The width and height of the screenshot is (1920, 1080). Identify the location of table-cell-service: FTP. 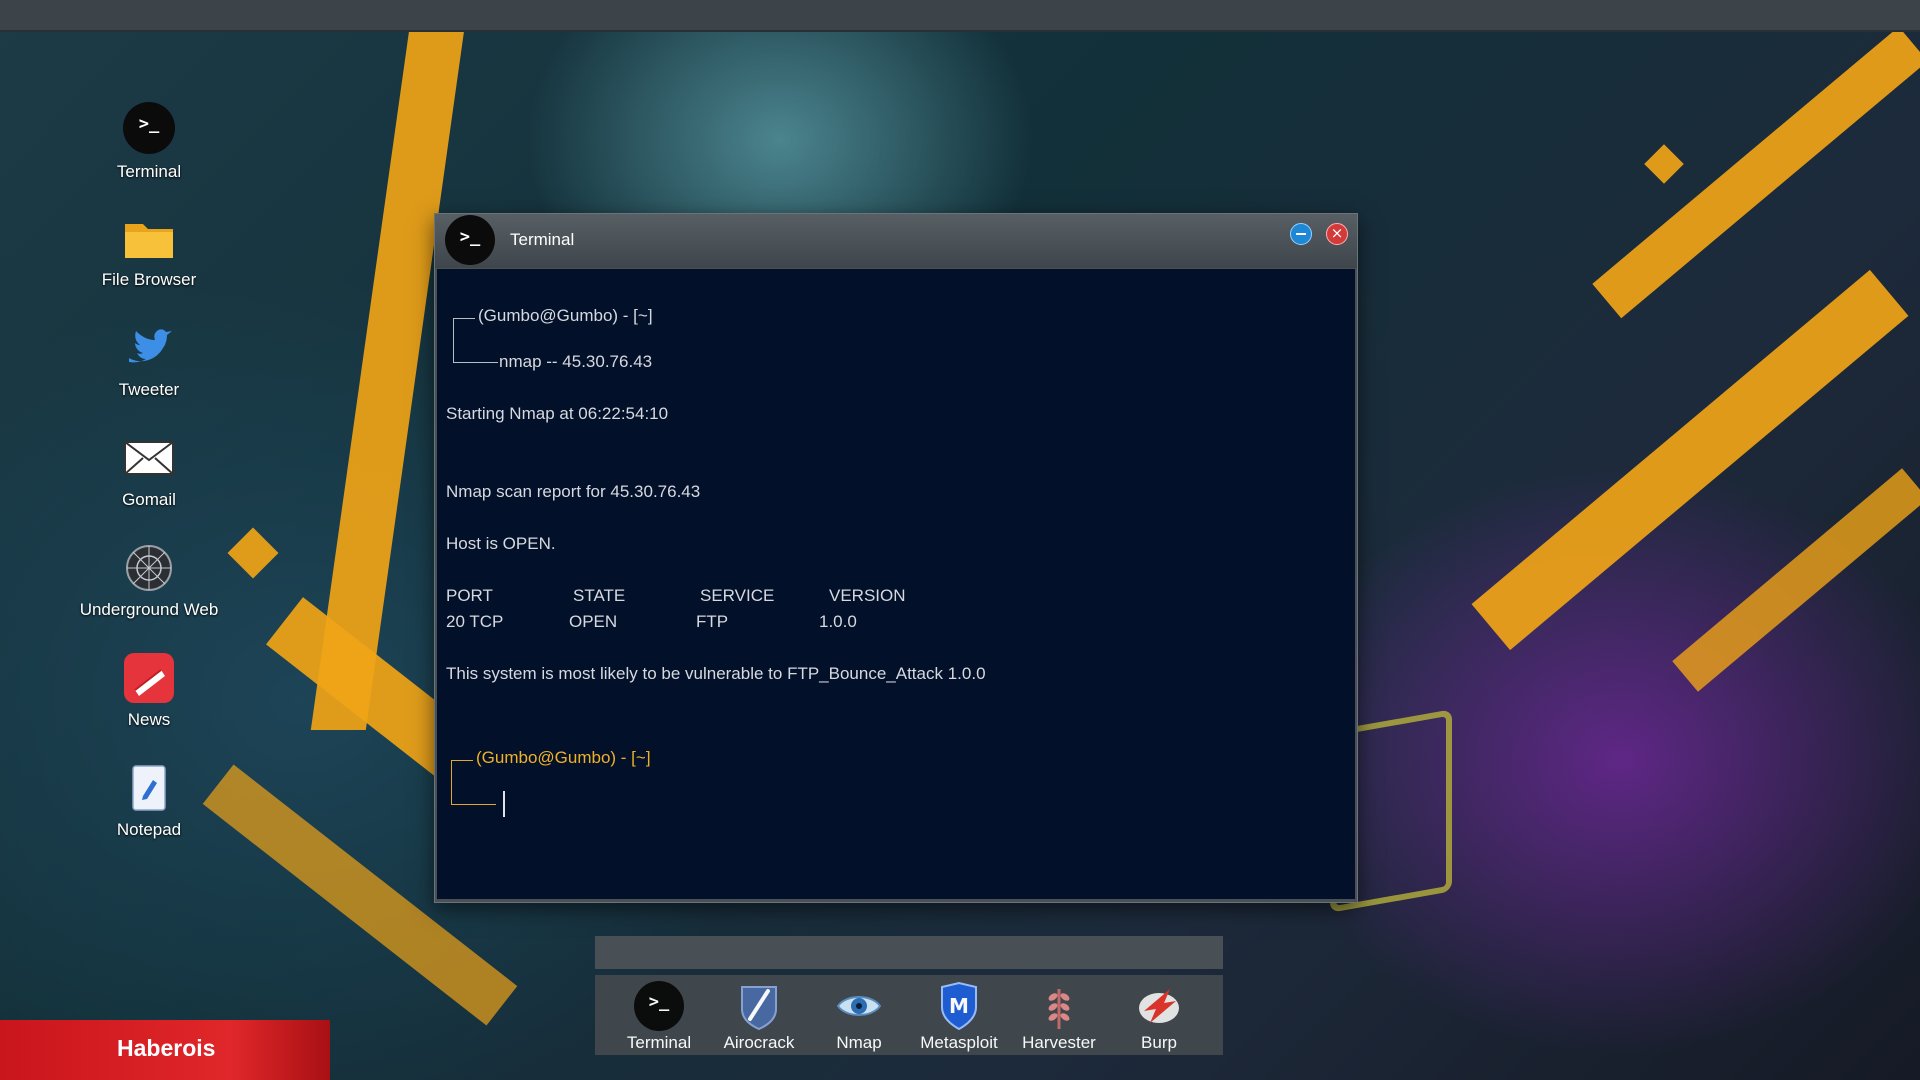
(712, 621).